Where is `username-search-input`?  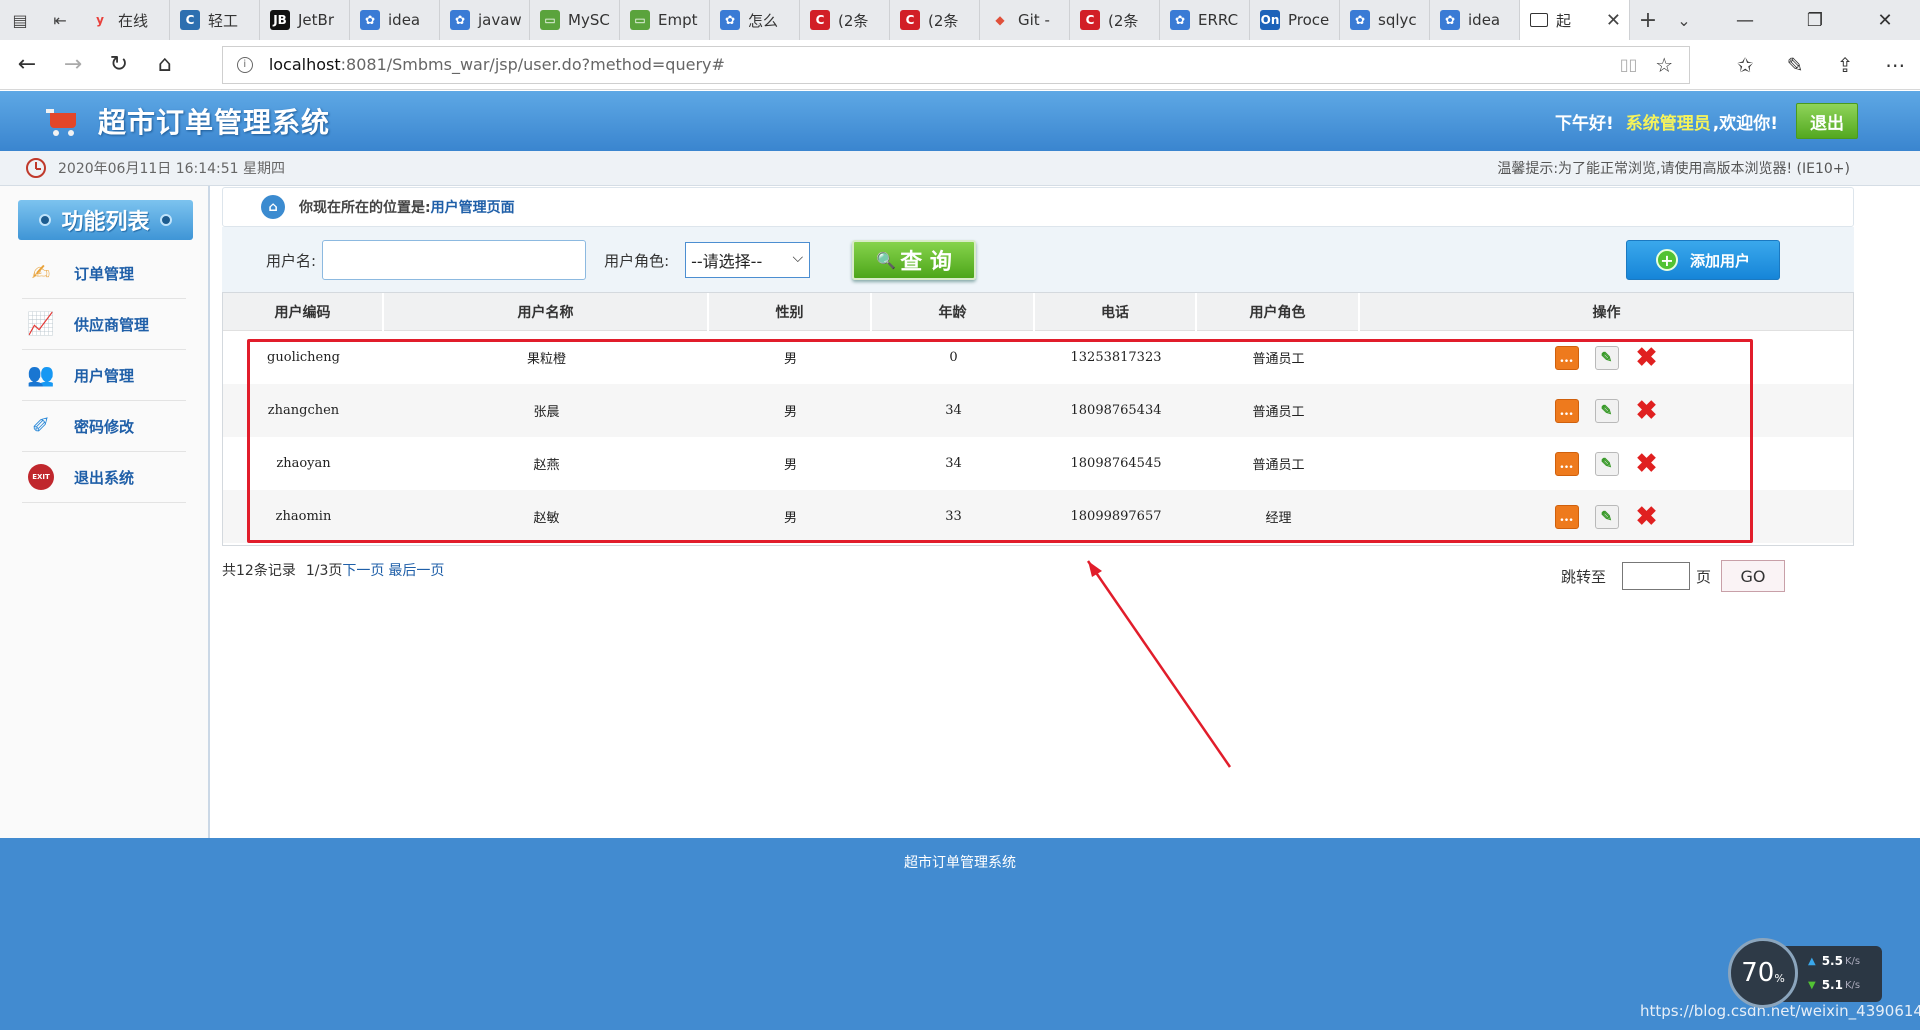
username-search-input is located at coordinates (454, 260).